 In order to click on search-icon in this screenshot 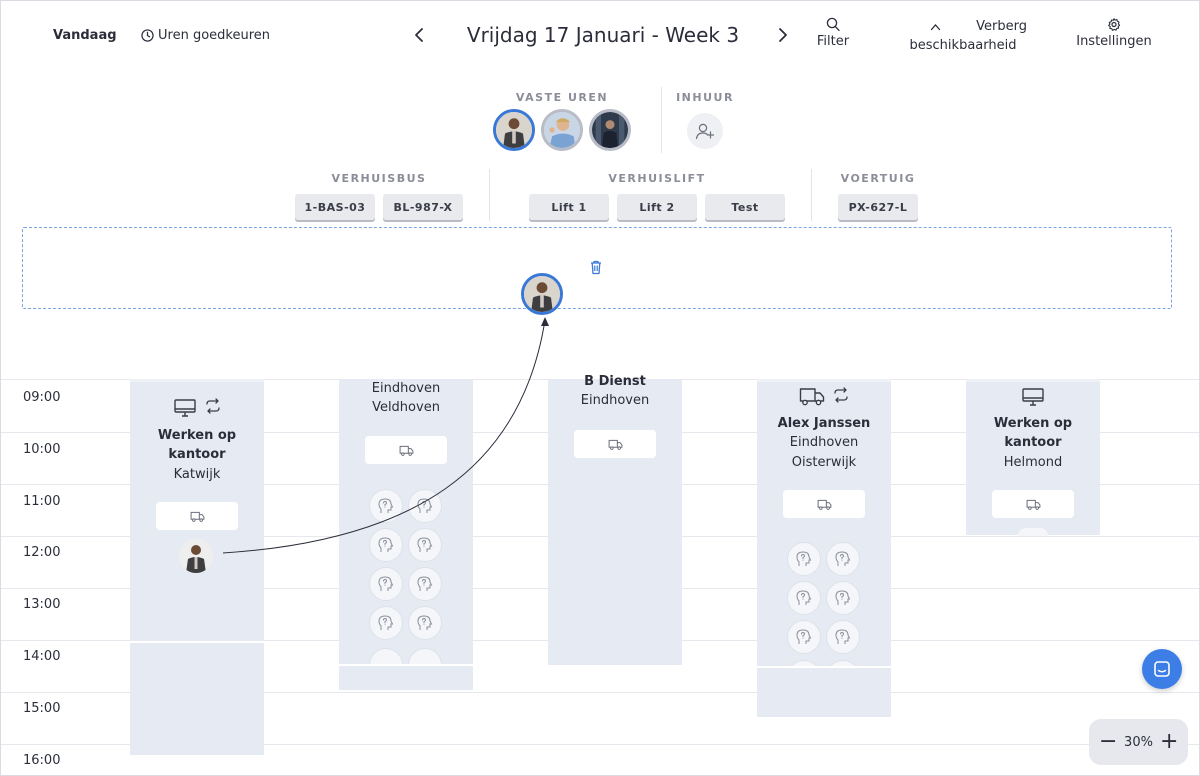, I will do `click(833, 24)`.